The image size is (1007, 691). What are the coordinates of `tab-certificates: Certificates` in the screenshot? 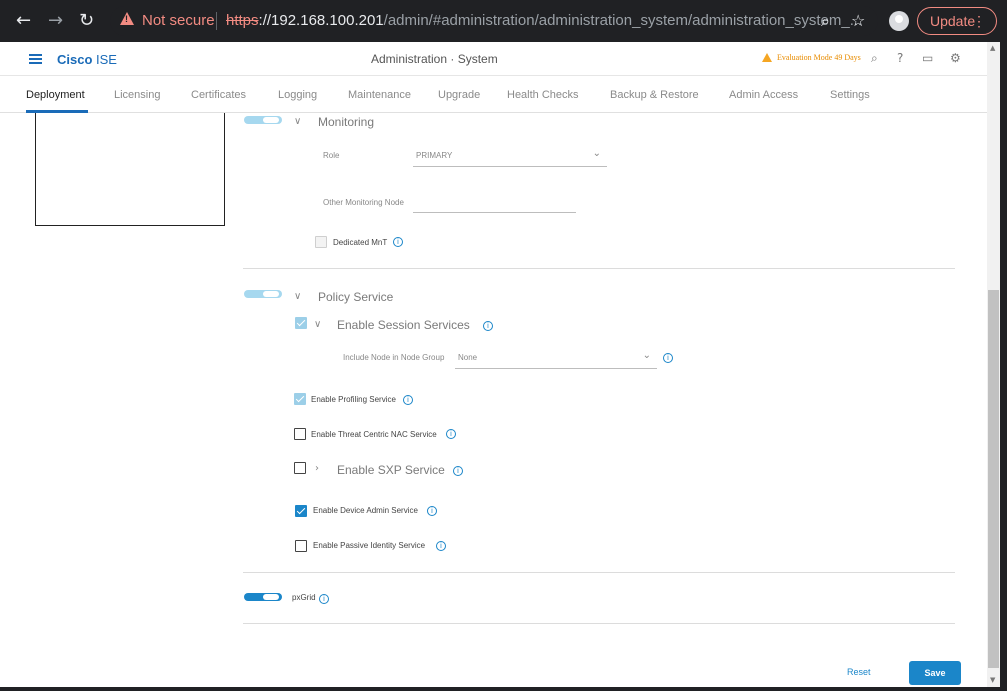 It's located at (218, 95).